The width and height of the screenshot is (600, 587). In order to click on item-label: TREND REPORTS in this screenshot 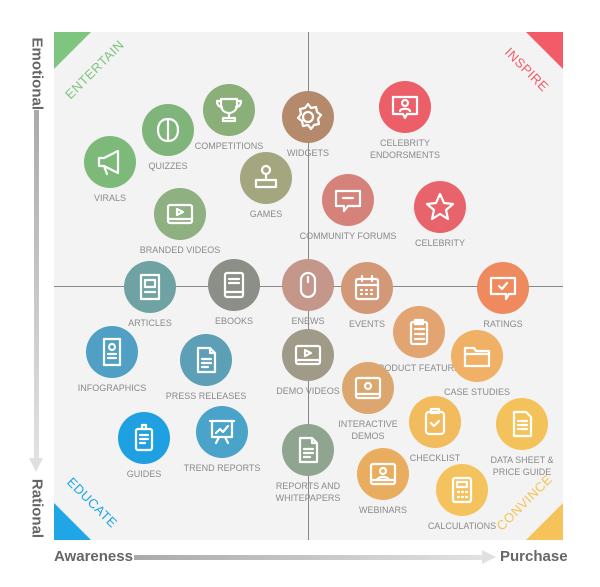, I will do `click(222, 468)`.